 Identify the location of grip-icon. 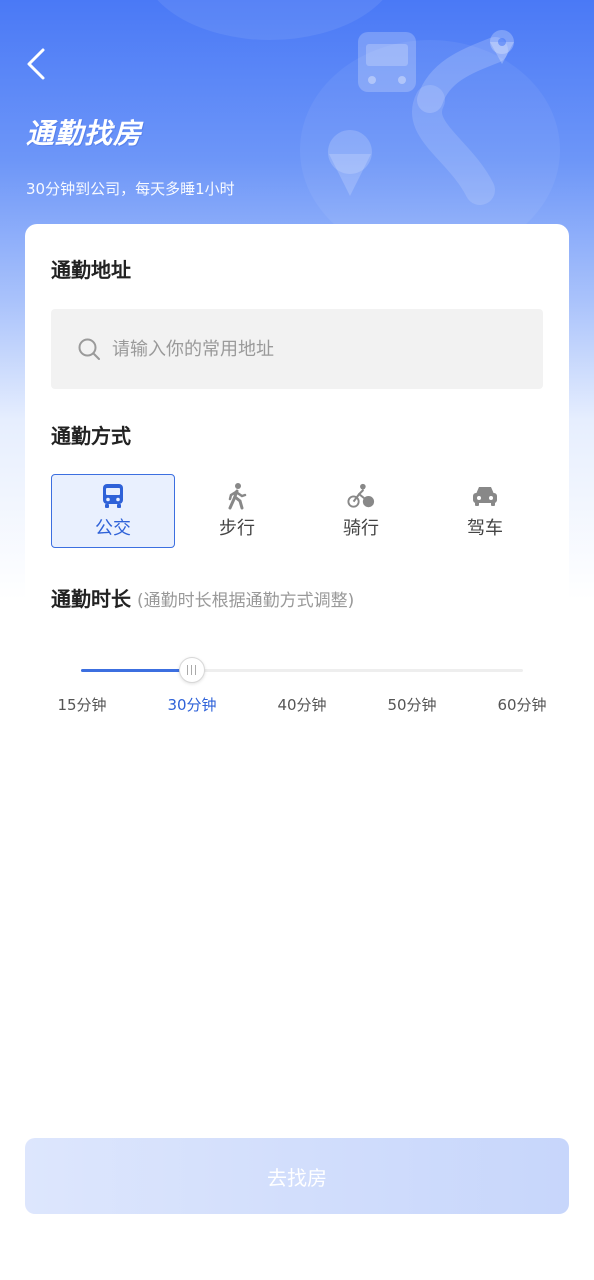
(191, 670).